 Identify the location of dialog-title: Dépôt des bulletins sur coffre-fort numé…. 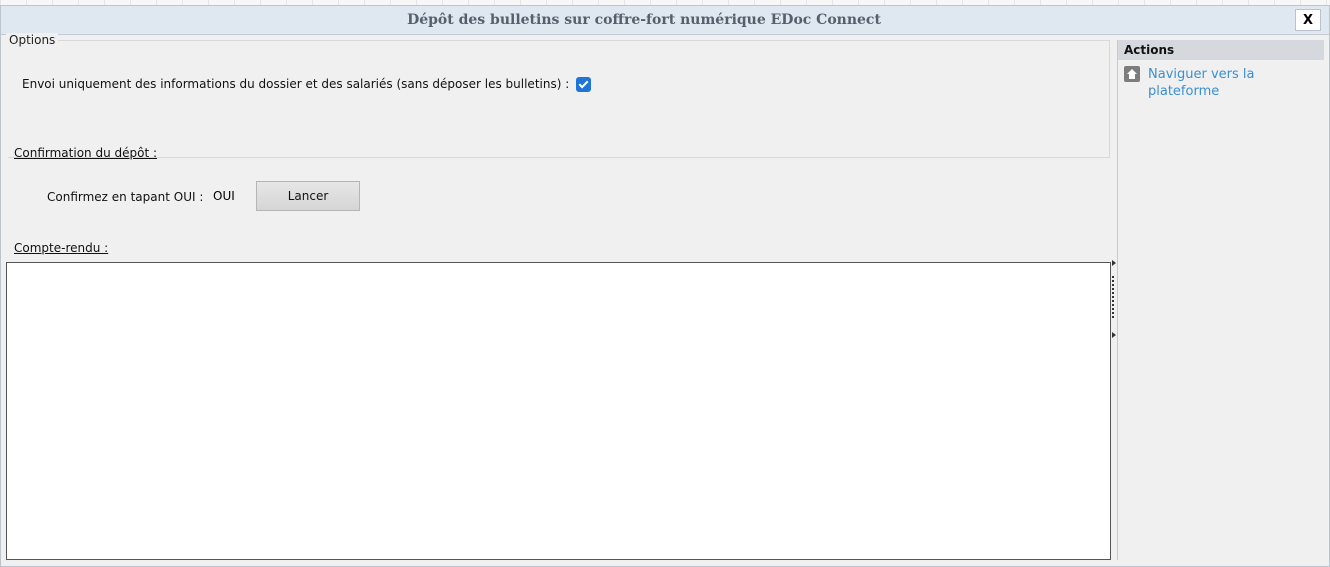
(644, 20).